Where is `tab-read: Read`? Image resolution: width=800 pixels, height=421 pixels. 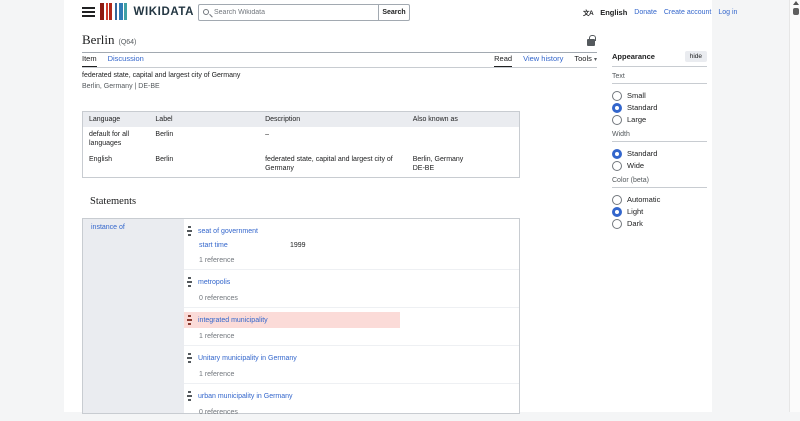 tab-read: Read is located at coordinates (503, 60).